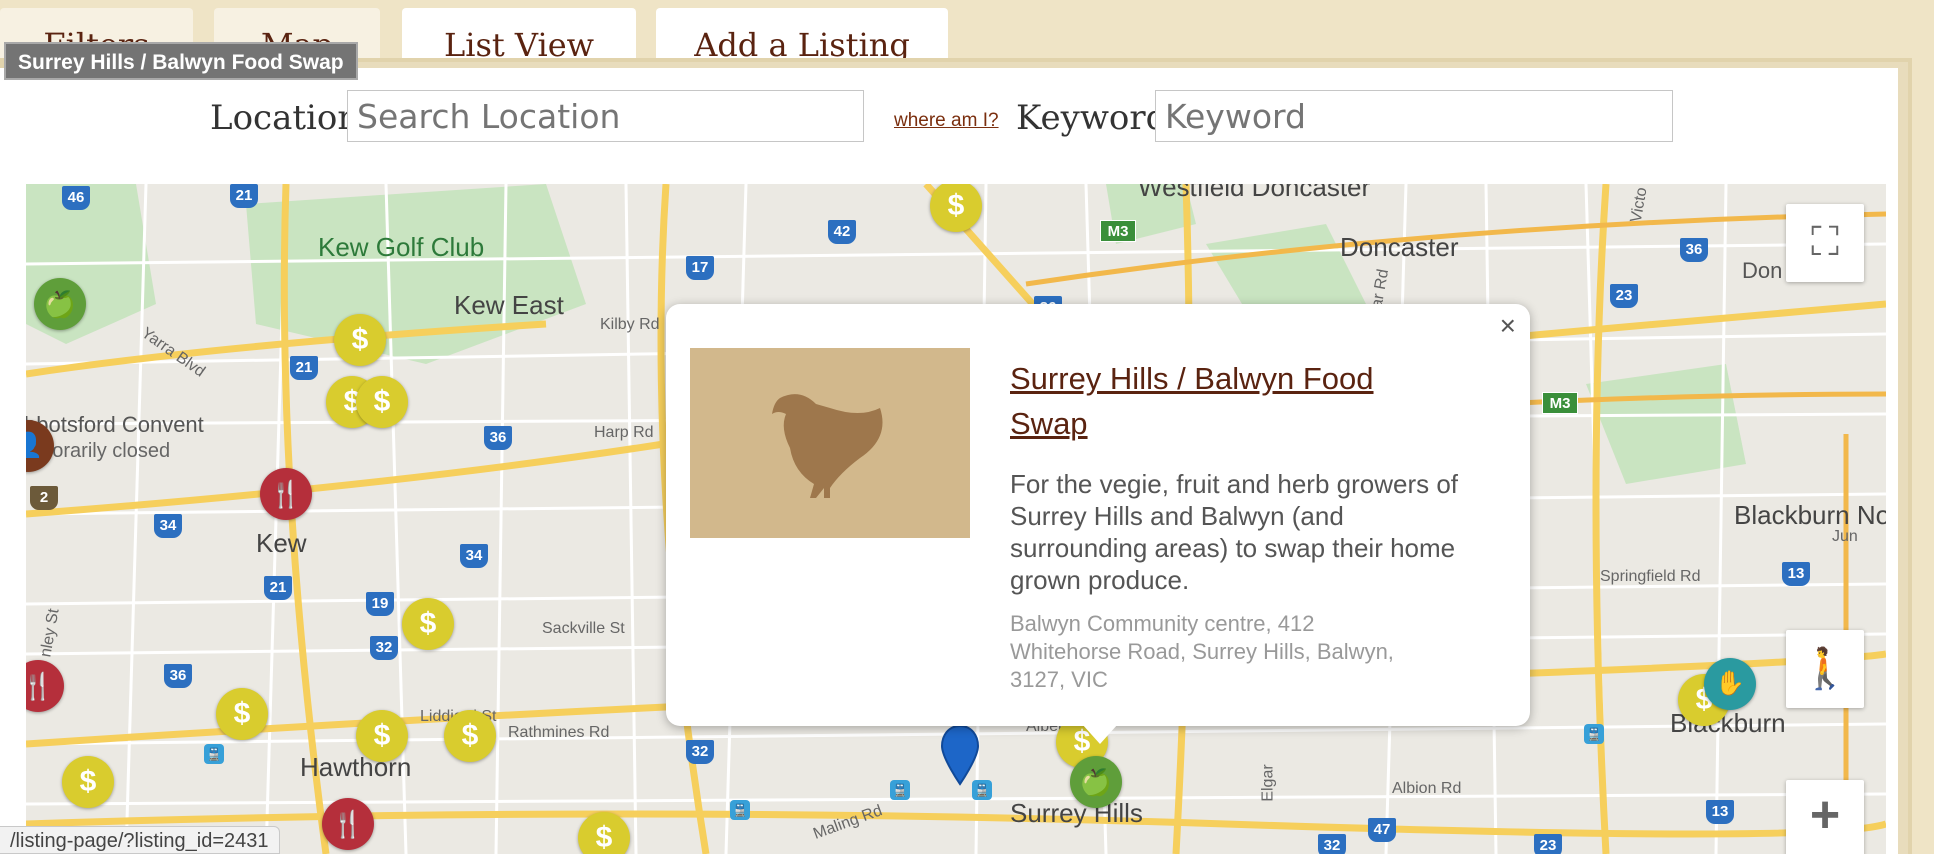 This screenshot has height=854, width=1934. I want to click on street-view-pegman-button: 🚶, so click(1825, 669).